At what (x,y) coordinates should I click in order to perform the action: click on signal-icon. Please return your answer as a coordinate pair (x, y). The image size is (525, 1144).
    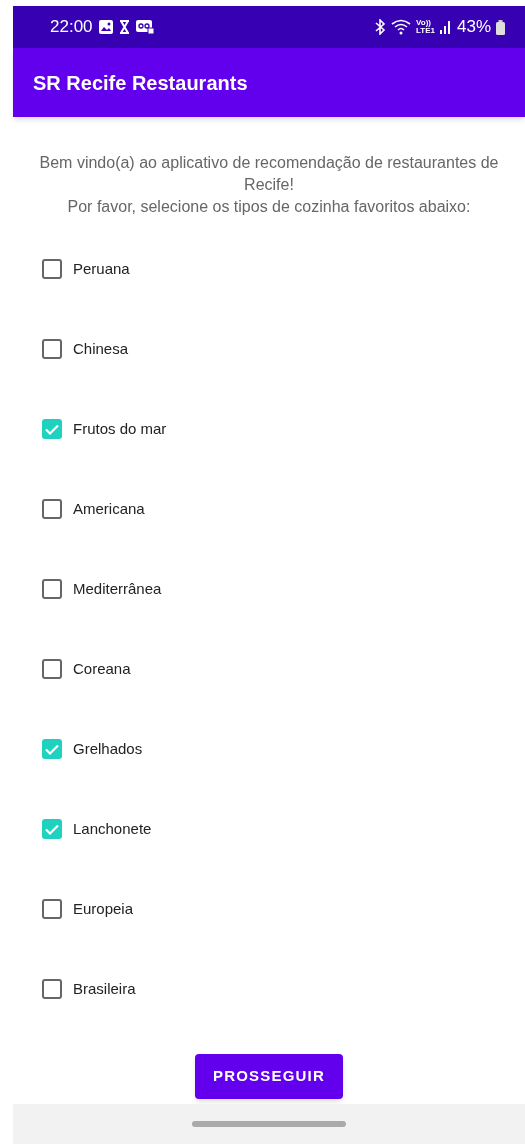
    Looking at the image, I should click on (445, 27).